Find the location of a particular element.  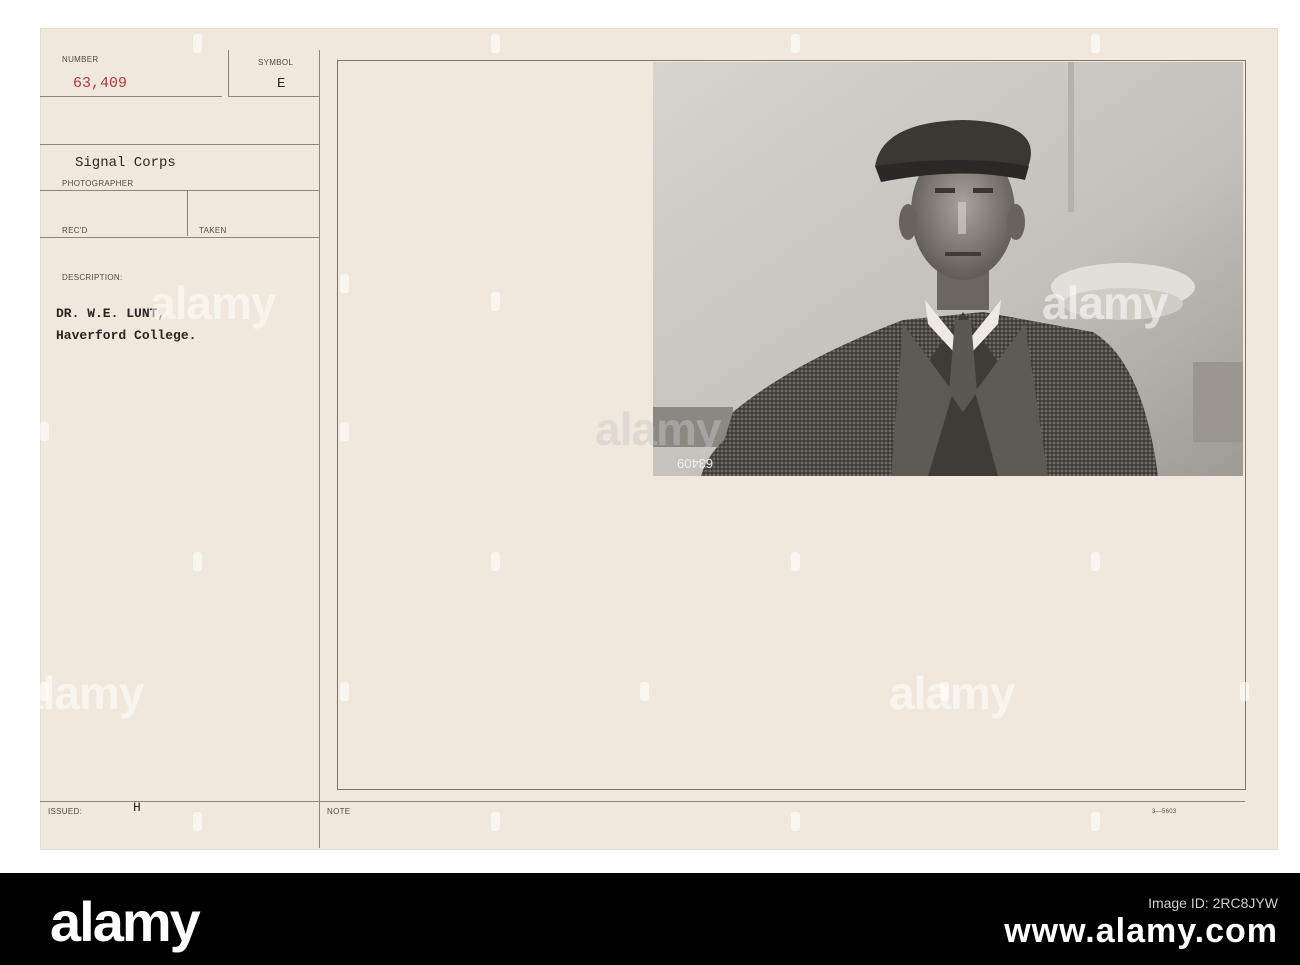

number-label: NUMBER is located at coordinates (80, 59).